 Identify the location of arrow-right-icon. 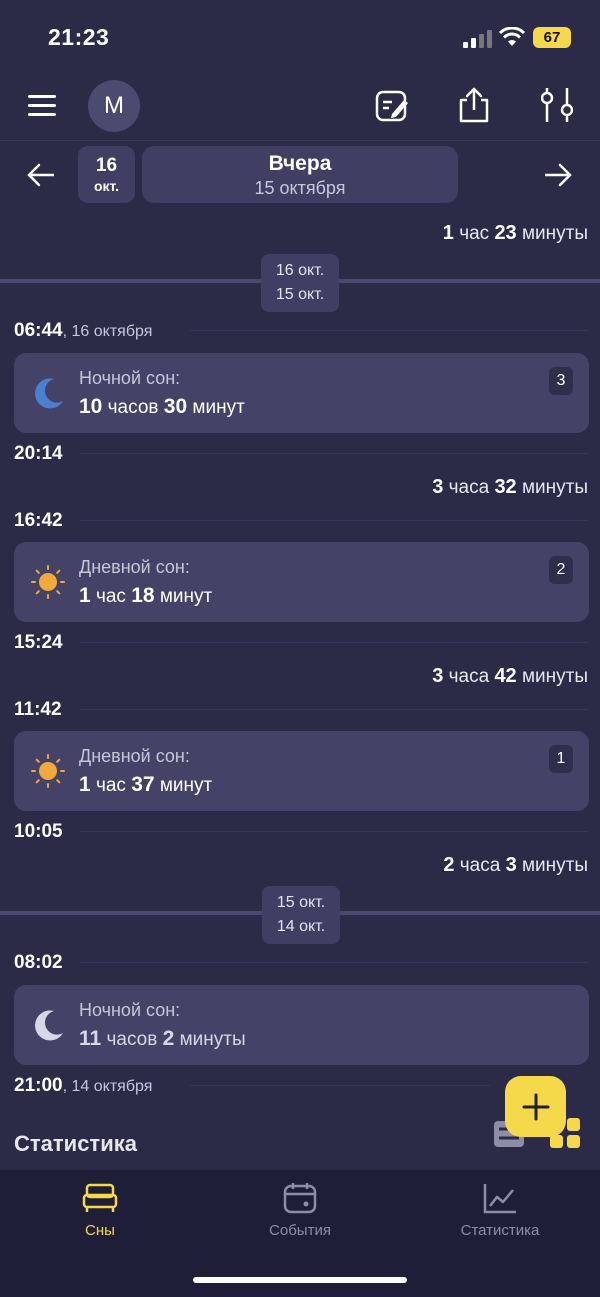
(558, 175).